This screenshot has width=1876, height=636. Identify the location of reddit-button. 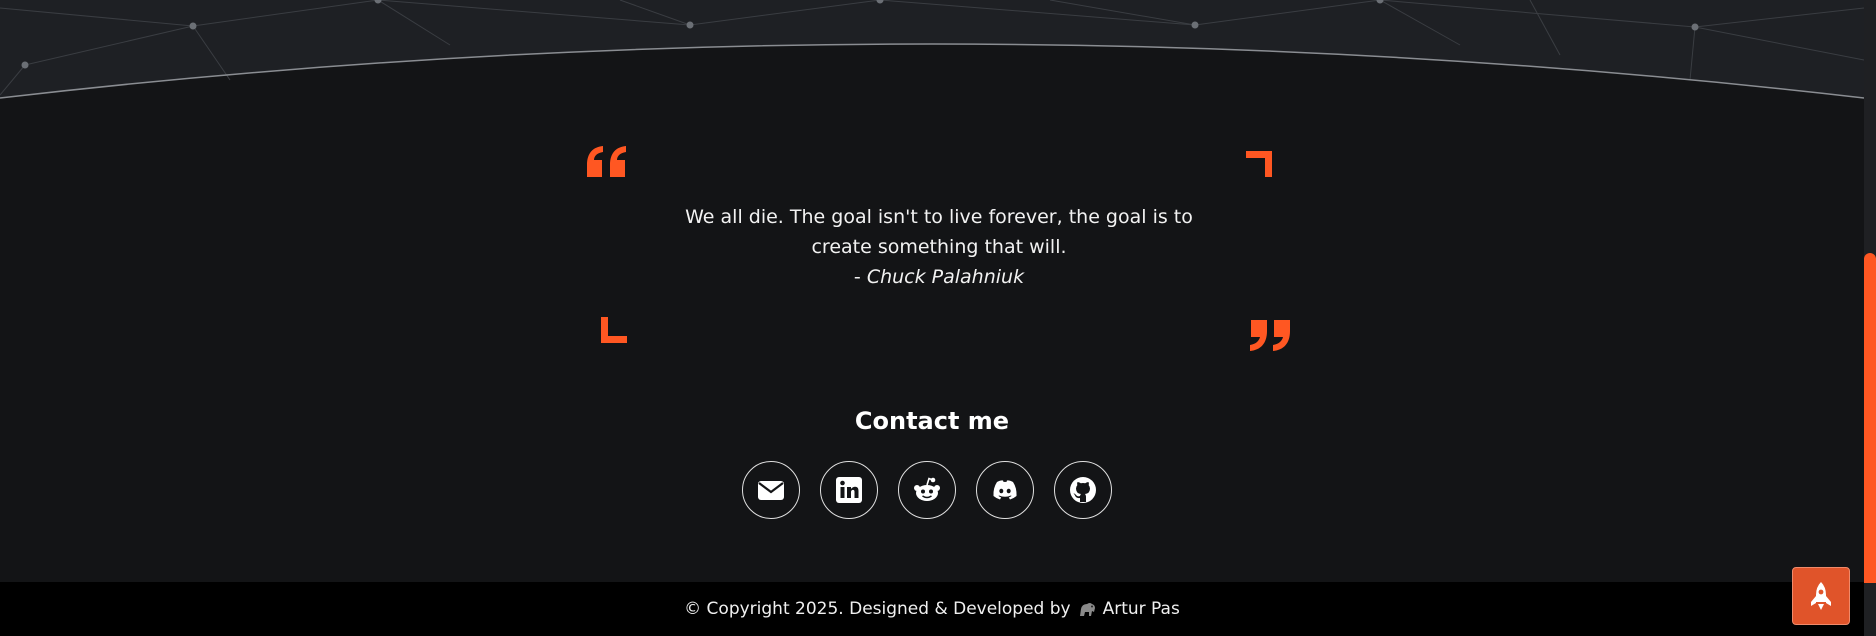
(927, 490).